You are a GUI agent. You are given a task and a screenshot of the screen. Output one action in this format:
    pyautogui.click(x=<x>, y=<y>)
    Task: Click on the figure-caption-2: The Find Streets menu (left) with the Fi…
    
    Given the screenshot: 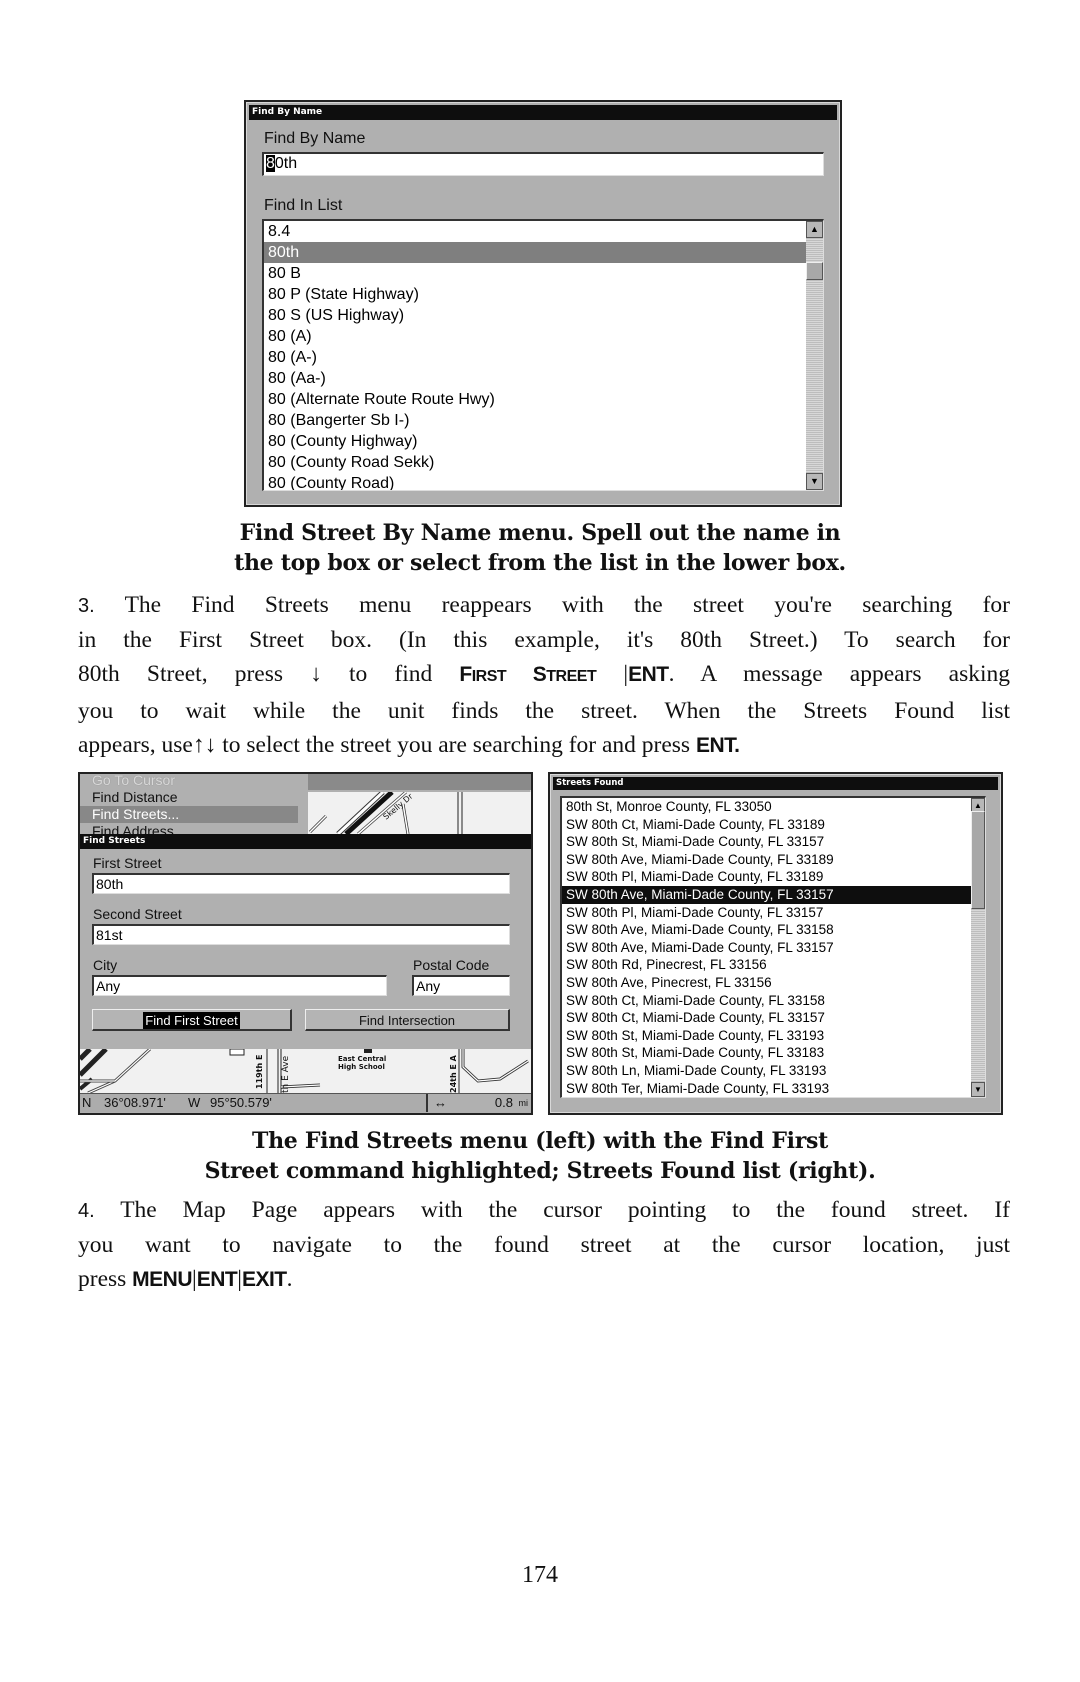 What is the action you would take?
    pyautogui.click(x=540, y=1156)
    